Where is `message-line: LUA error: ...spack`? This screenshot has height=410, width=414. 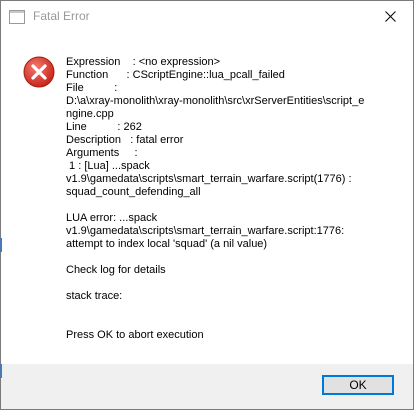 message-line: LUA error: ...spack is located at coordinates (112, 218).